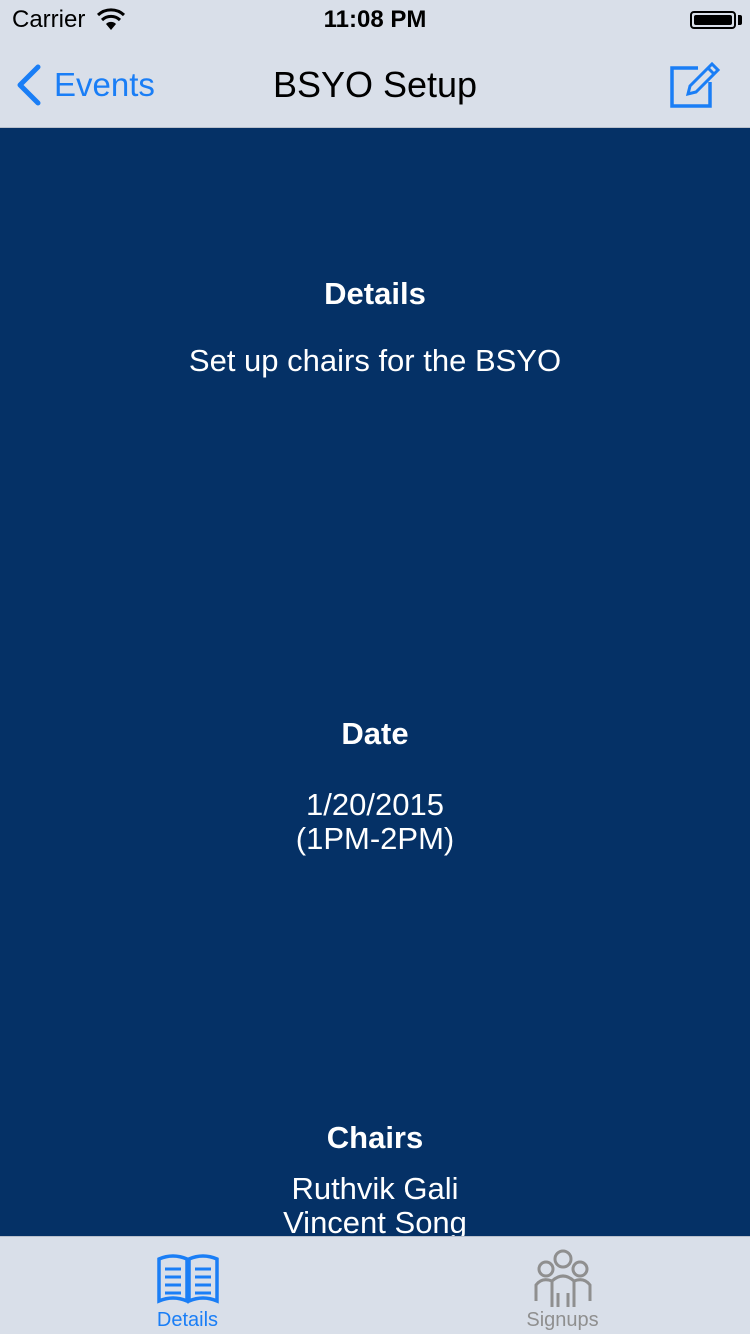 The width and height of the screenshot is (750, 1334). What do you see at coordinates (375, 733) in the screenshot?
I see `date-heading: Date` at bounding box center [375, 733].